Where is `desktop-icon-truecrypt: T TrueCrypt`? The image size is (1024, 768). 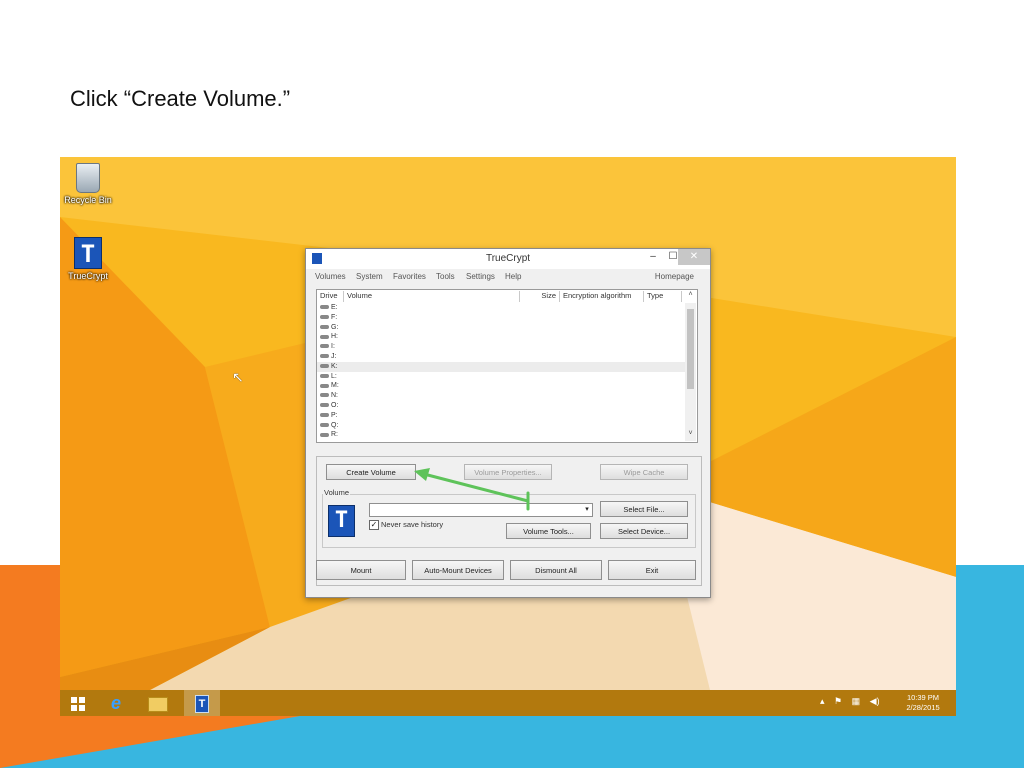
desktop-icon-truecrypt: T TrueCrypt is located at coordinates (88, 259).